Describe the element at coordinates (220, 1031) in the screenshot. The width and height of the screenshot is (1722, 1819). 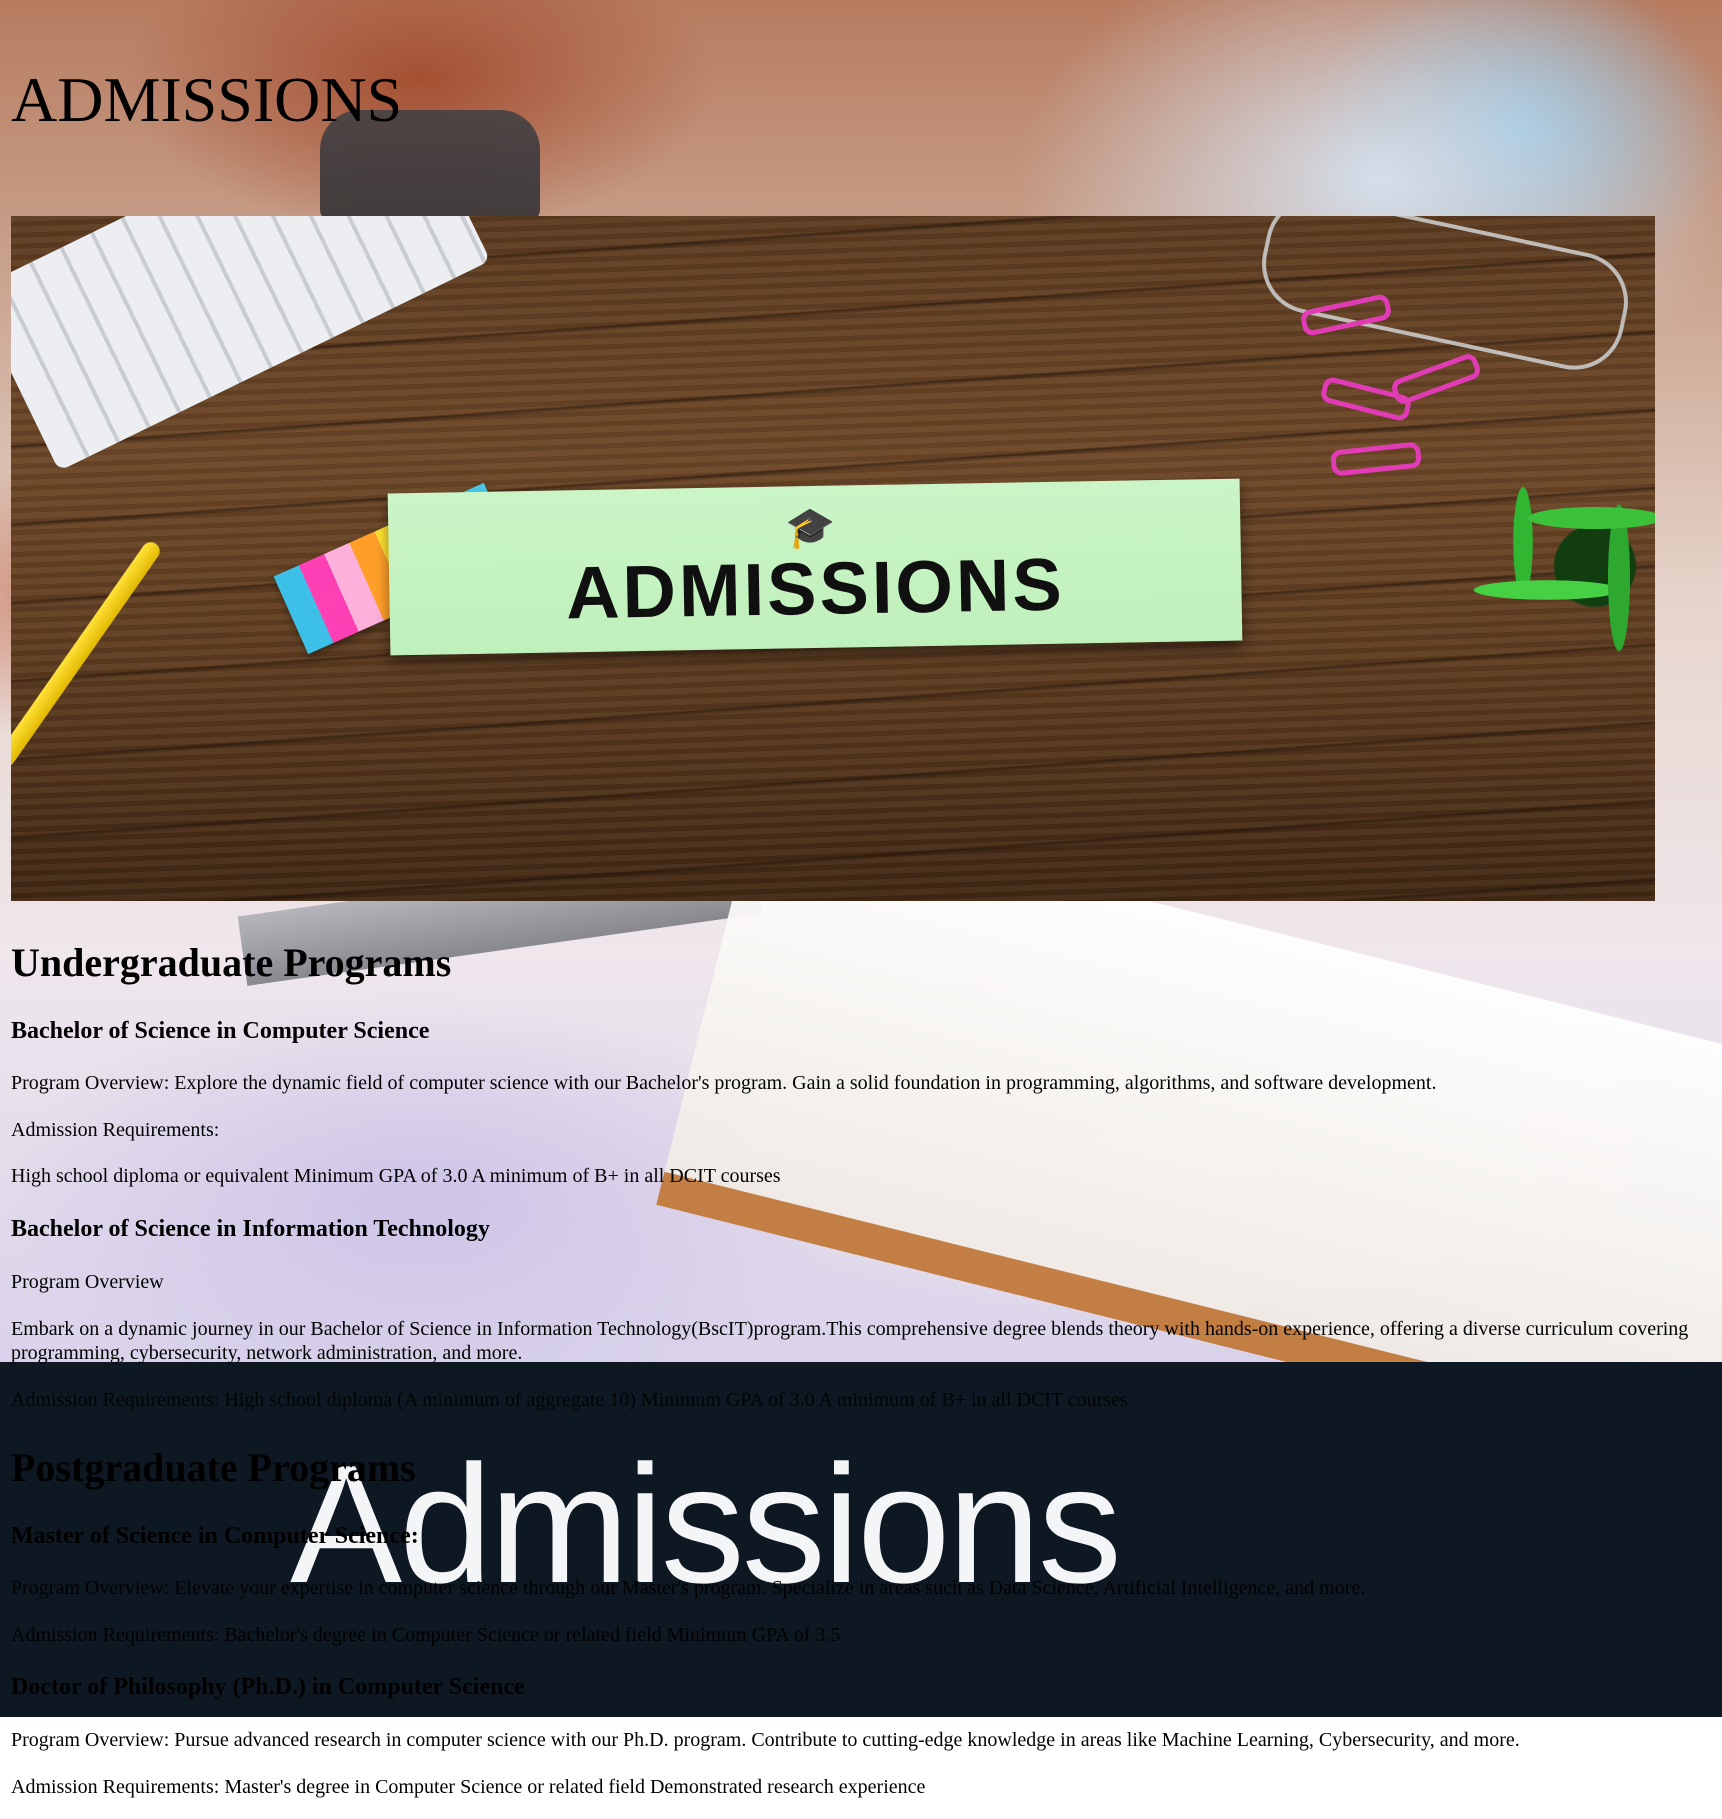
I see `program-title-bsc-cs: Bachelor of Science in Computer Science` at that location.